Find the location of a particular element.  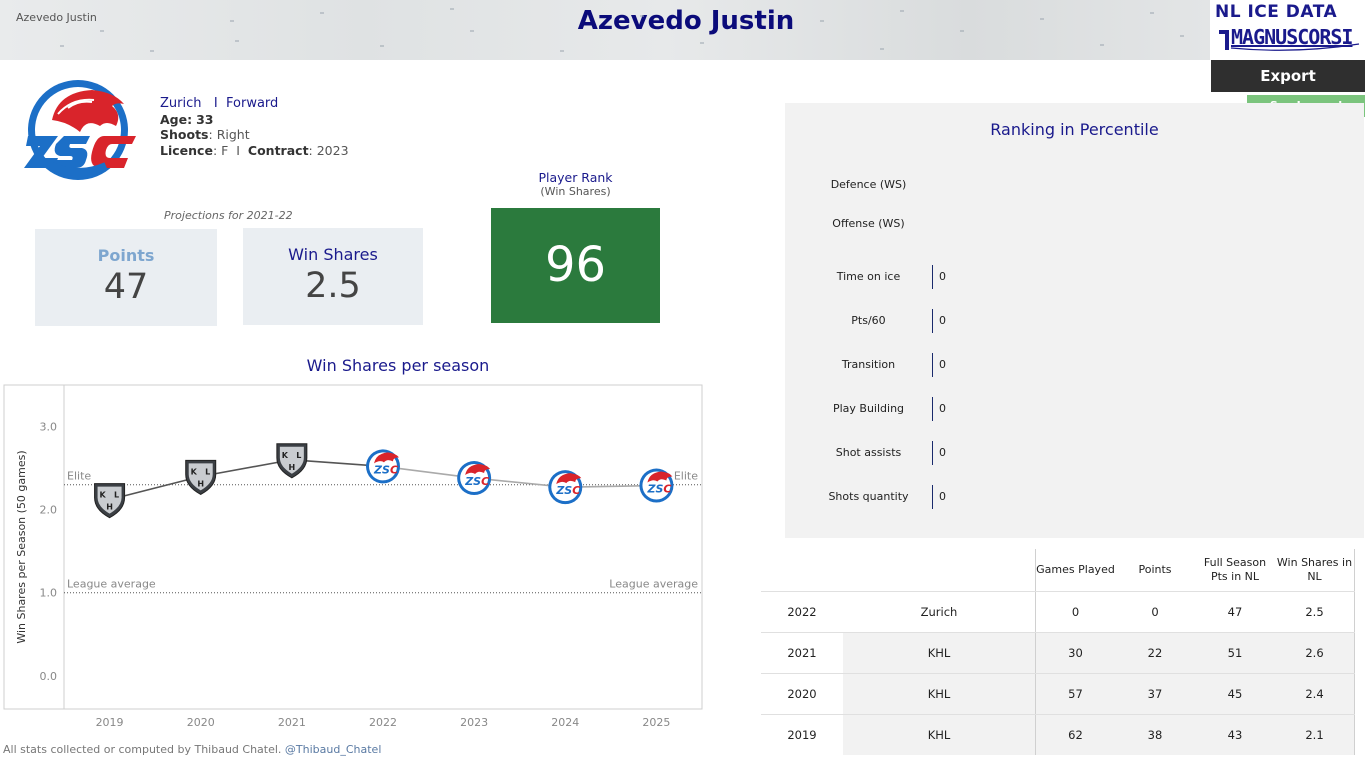

full-season-pts-cell: 43 is located at coordinates (1235, 735).